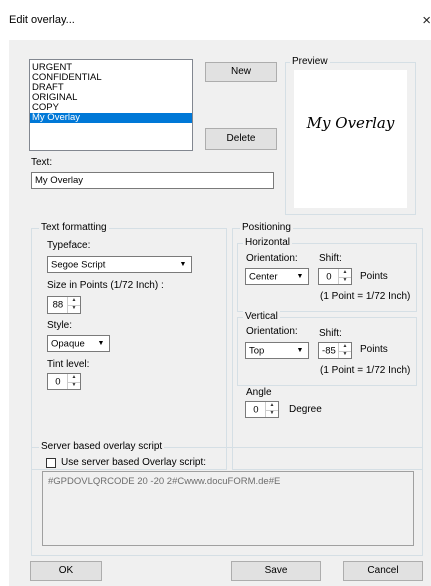 This screenshot has height=586, width=431. I want to click on style-value: Opaque, so click(68, 343).